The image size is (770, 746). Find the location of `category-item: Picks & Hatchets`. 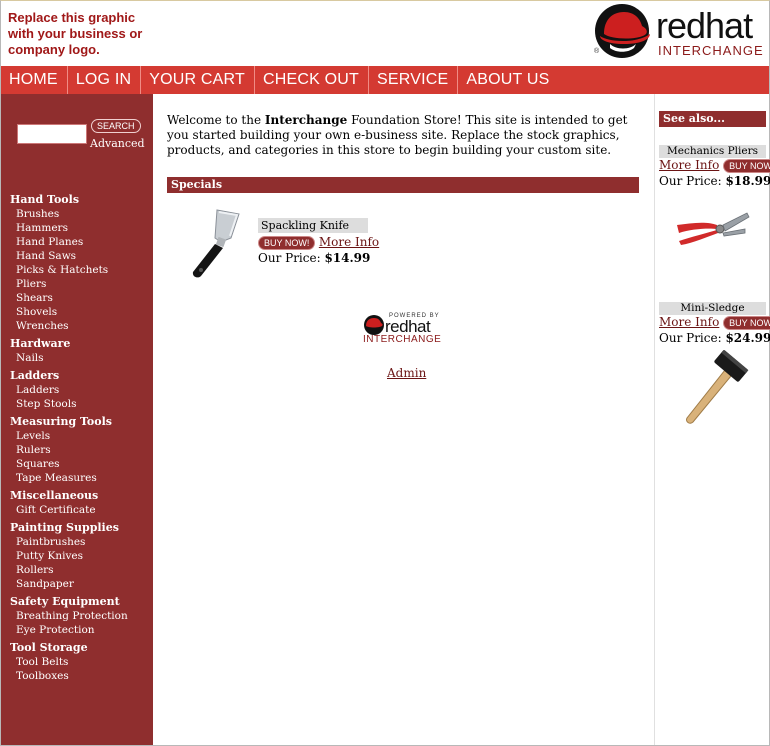

category-item: Picks & Hatchets is located at coordinates (80, 270).